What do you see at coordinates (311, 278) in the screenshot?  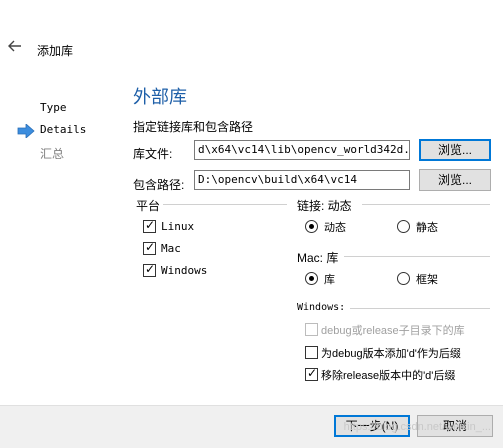 I see `library-radio` at bounding box center [311, 278].